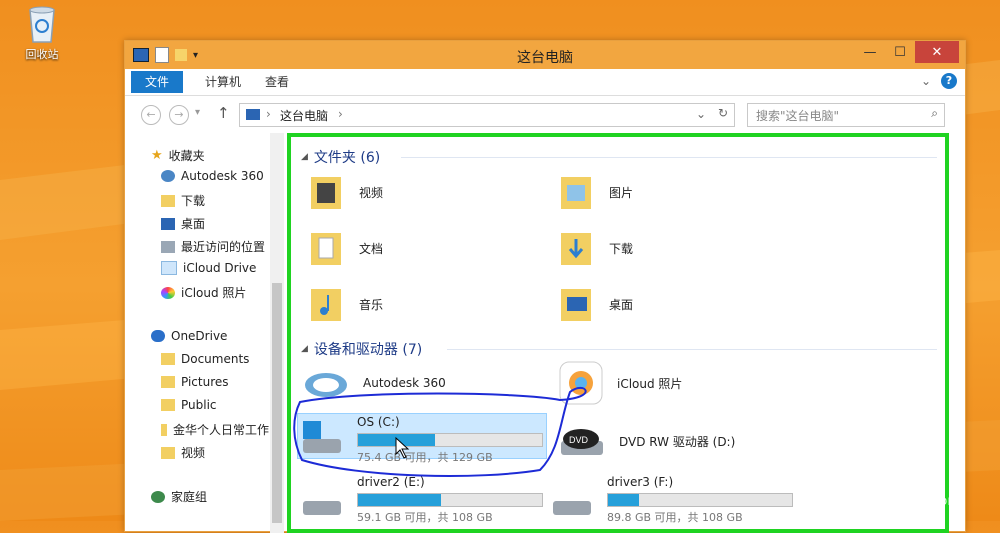 Image resolution: width=1000 pixels, height=533 pixels. I want to click on folder-documents: 文档, so click(346, 248).